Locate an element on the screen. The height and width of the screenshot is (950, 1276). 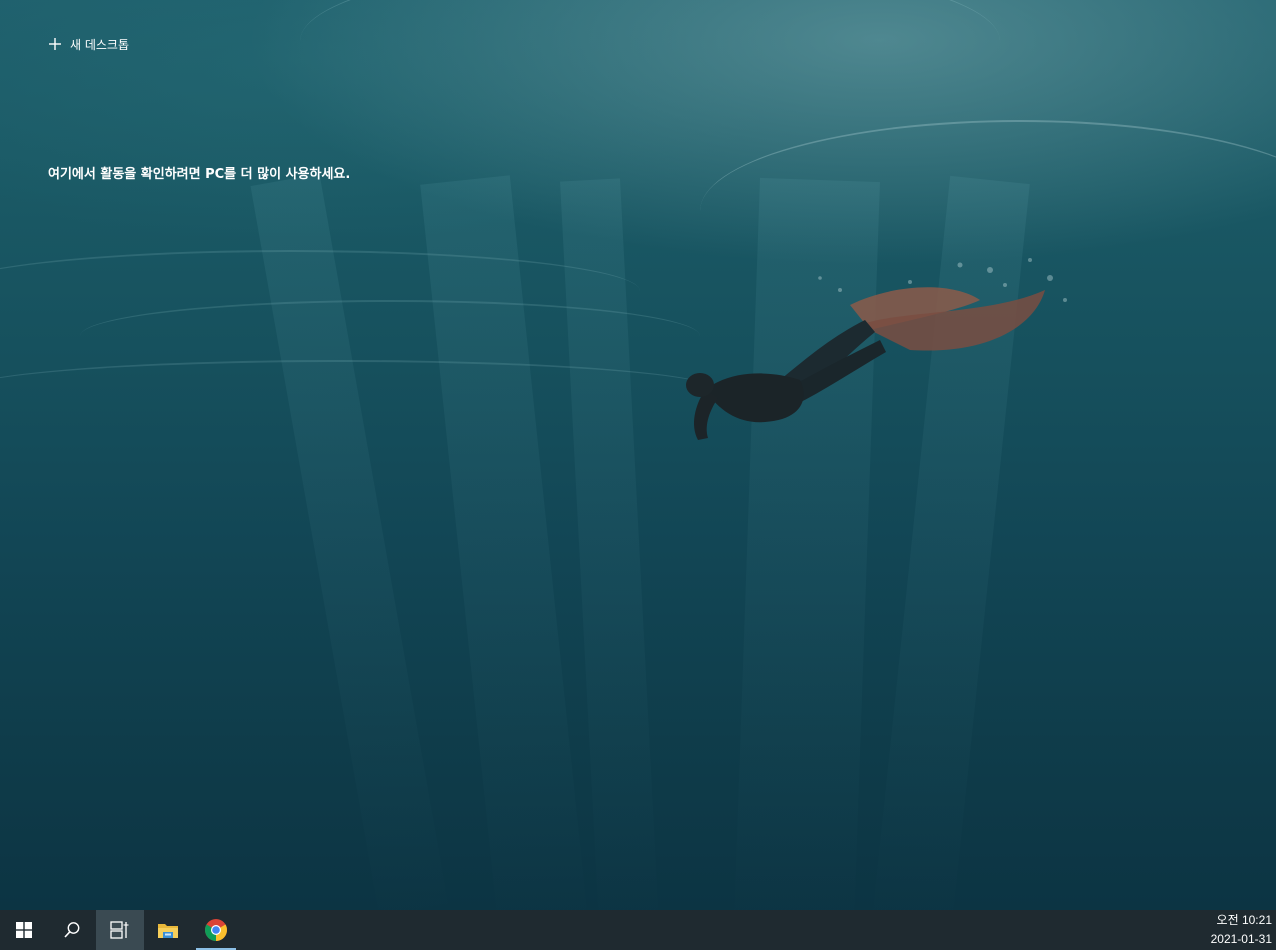
chrome-icon is located at coordinates (216, 930).